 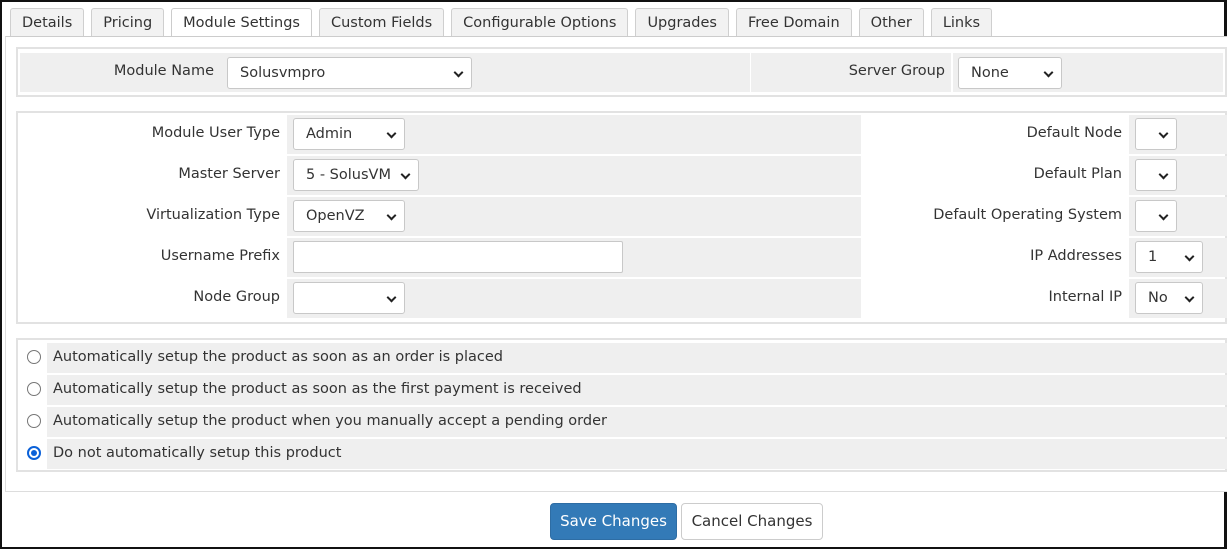 What do you see at coordinates (990, 73) in the screenshot?
I see `server-group-value: None` at bounding box center [990, 73].